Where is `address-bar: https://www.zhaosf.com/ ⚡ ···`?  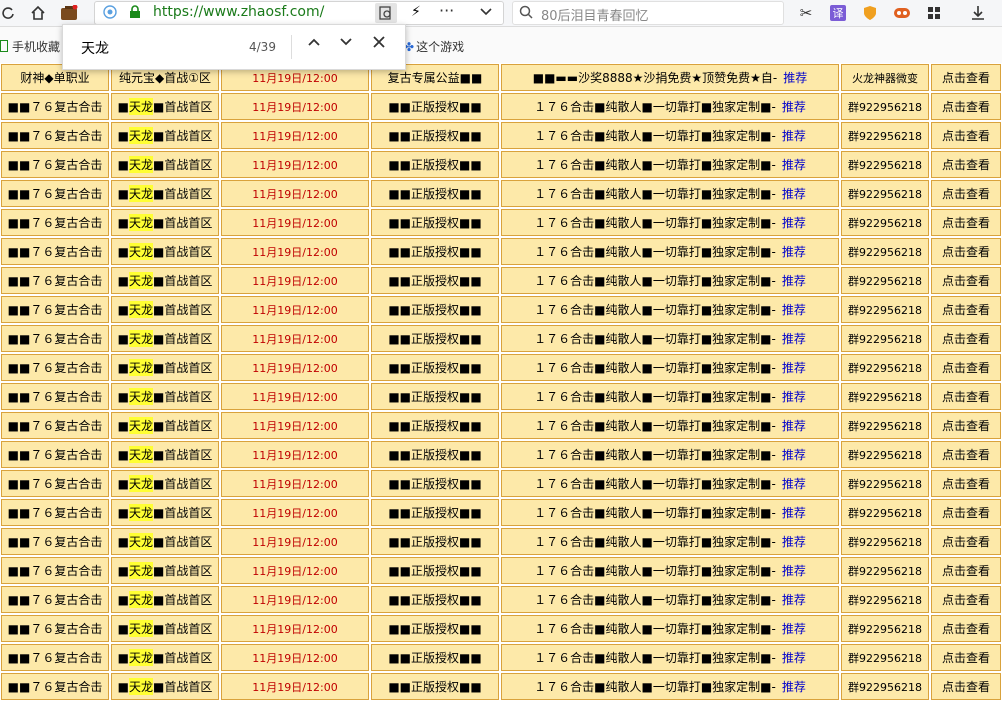
address-bar: https://www.zhaosf.com/ ⚡ ··· is located at coordinates (299, 13).